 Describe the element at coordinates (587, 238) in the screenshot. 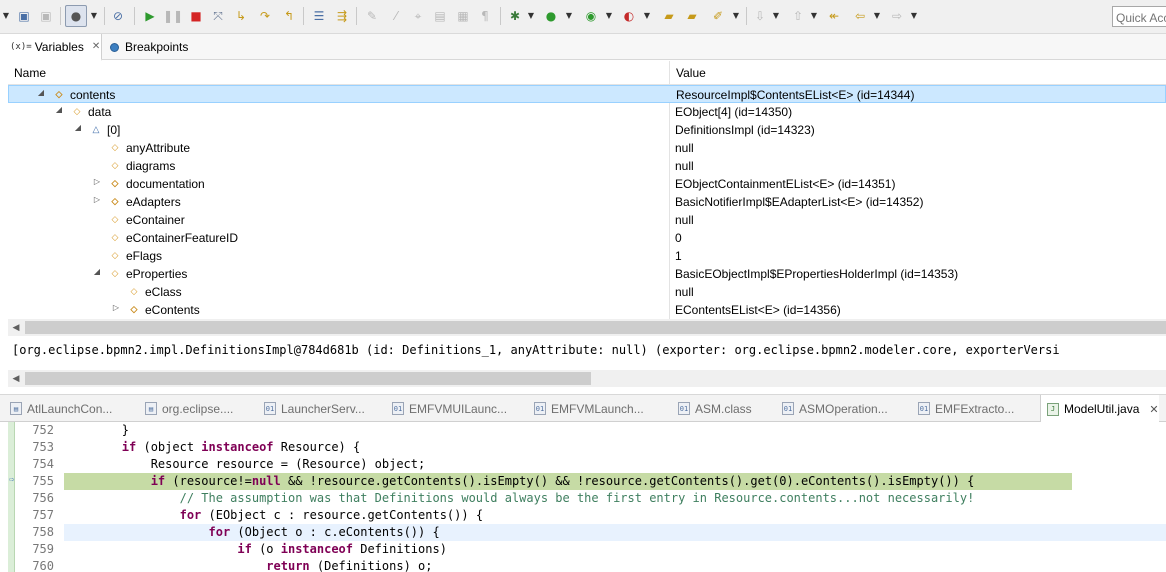

I see `variable-row: ◇ eContainerFeatureID 0` at that location.